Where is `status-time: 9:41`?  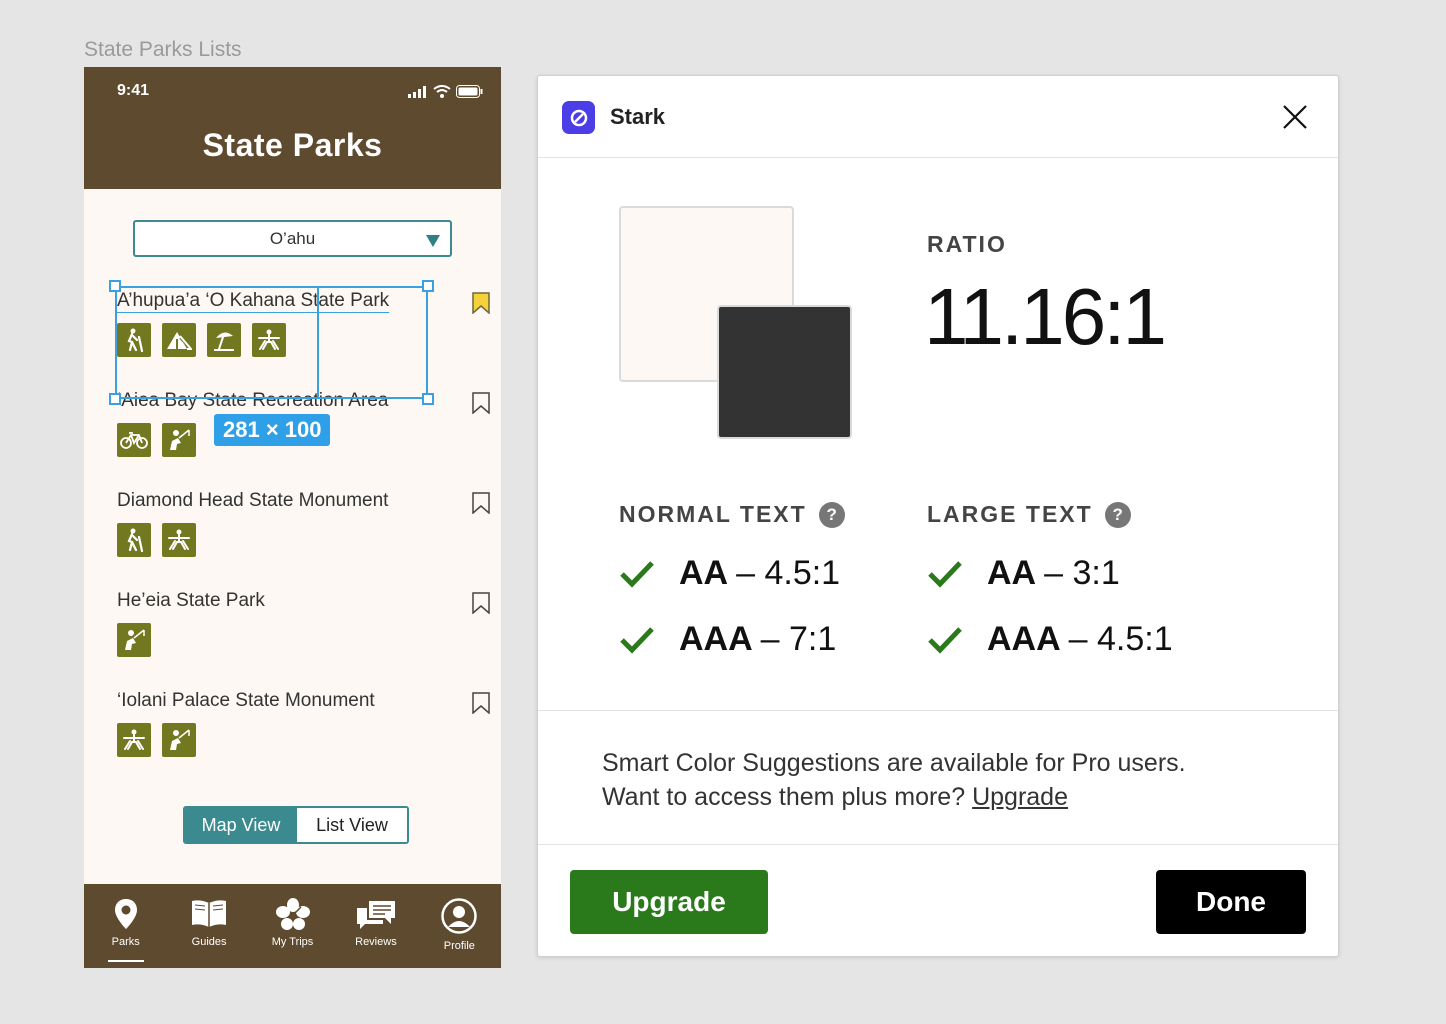
status-time: 9:41 is located at coordinates (133, 90).